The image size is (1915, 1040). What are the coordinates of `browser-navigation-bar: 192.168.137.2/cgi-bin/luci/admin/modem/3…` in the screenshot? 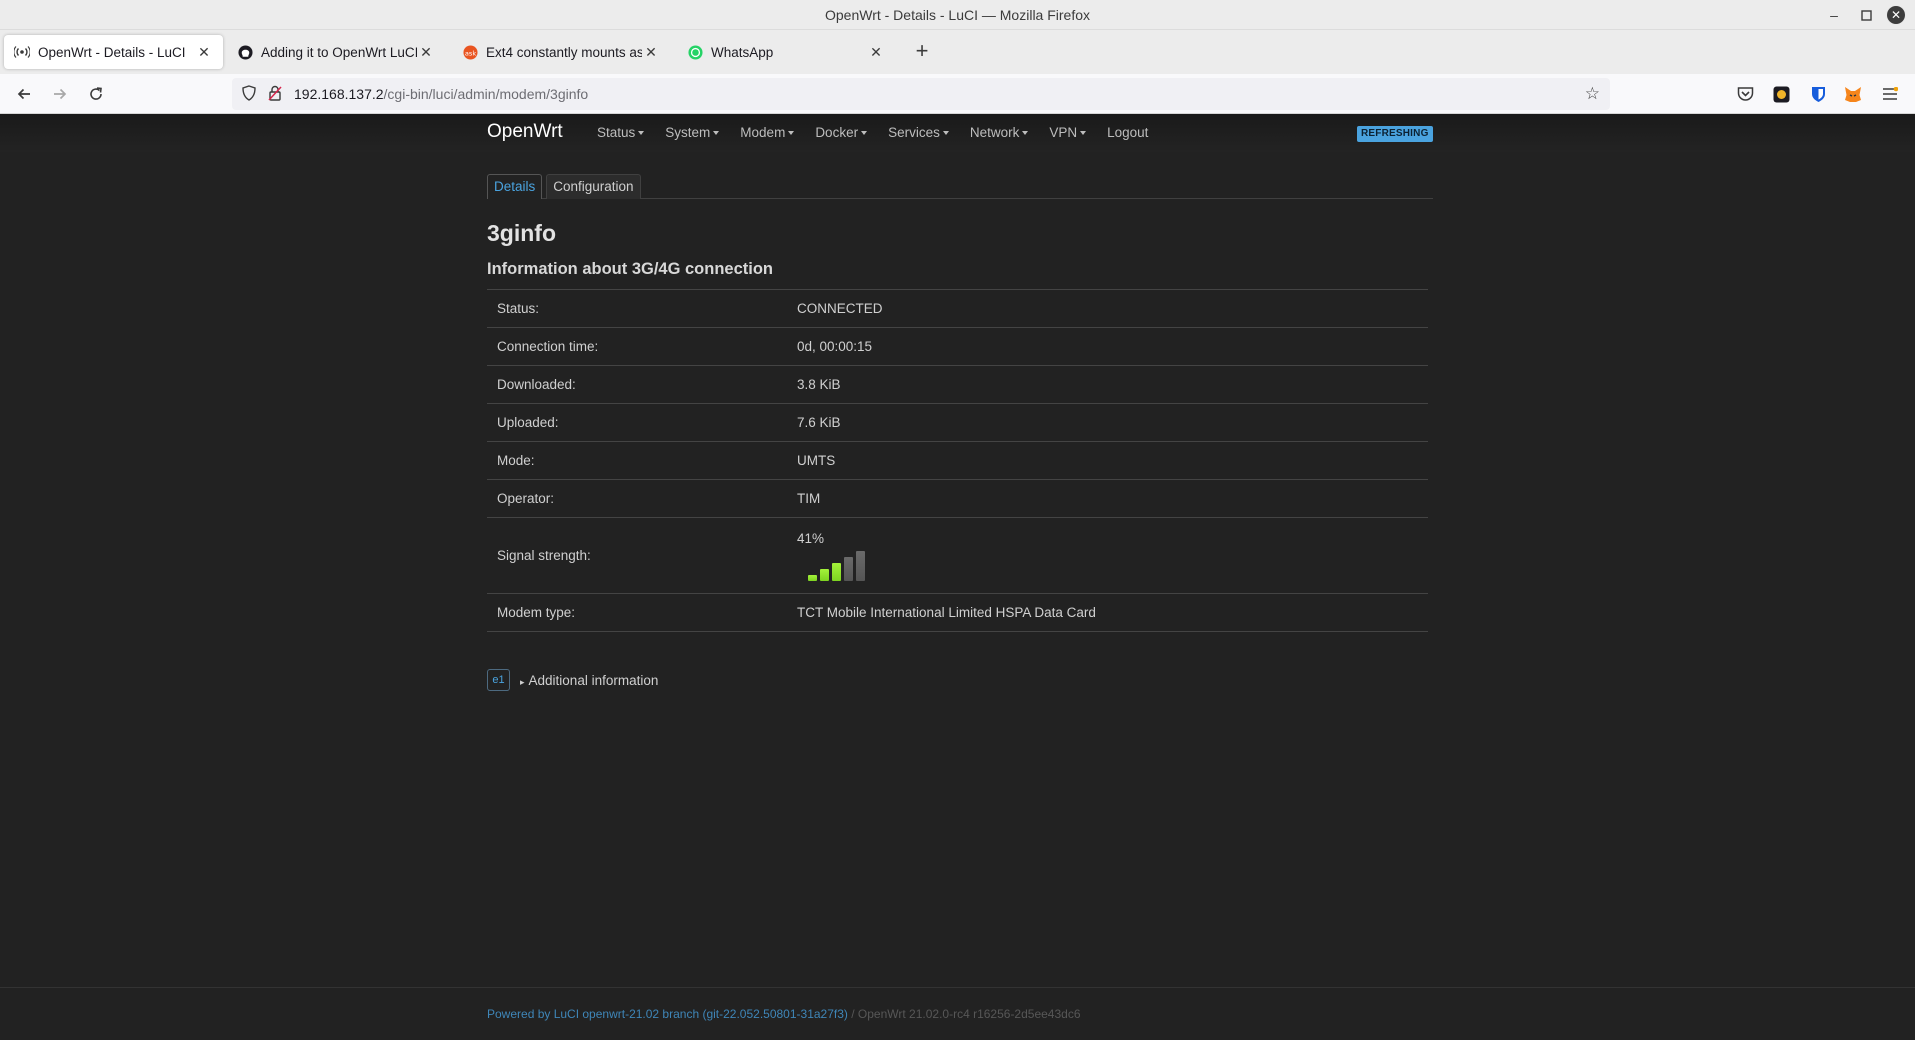 It's located at (957, 94).